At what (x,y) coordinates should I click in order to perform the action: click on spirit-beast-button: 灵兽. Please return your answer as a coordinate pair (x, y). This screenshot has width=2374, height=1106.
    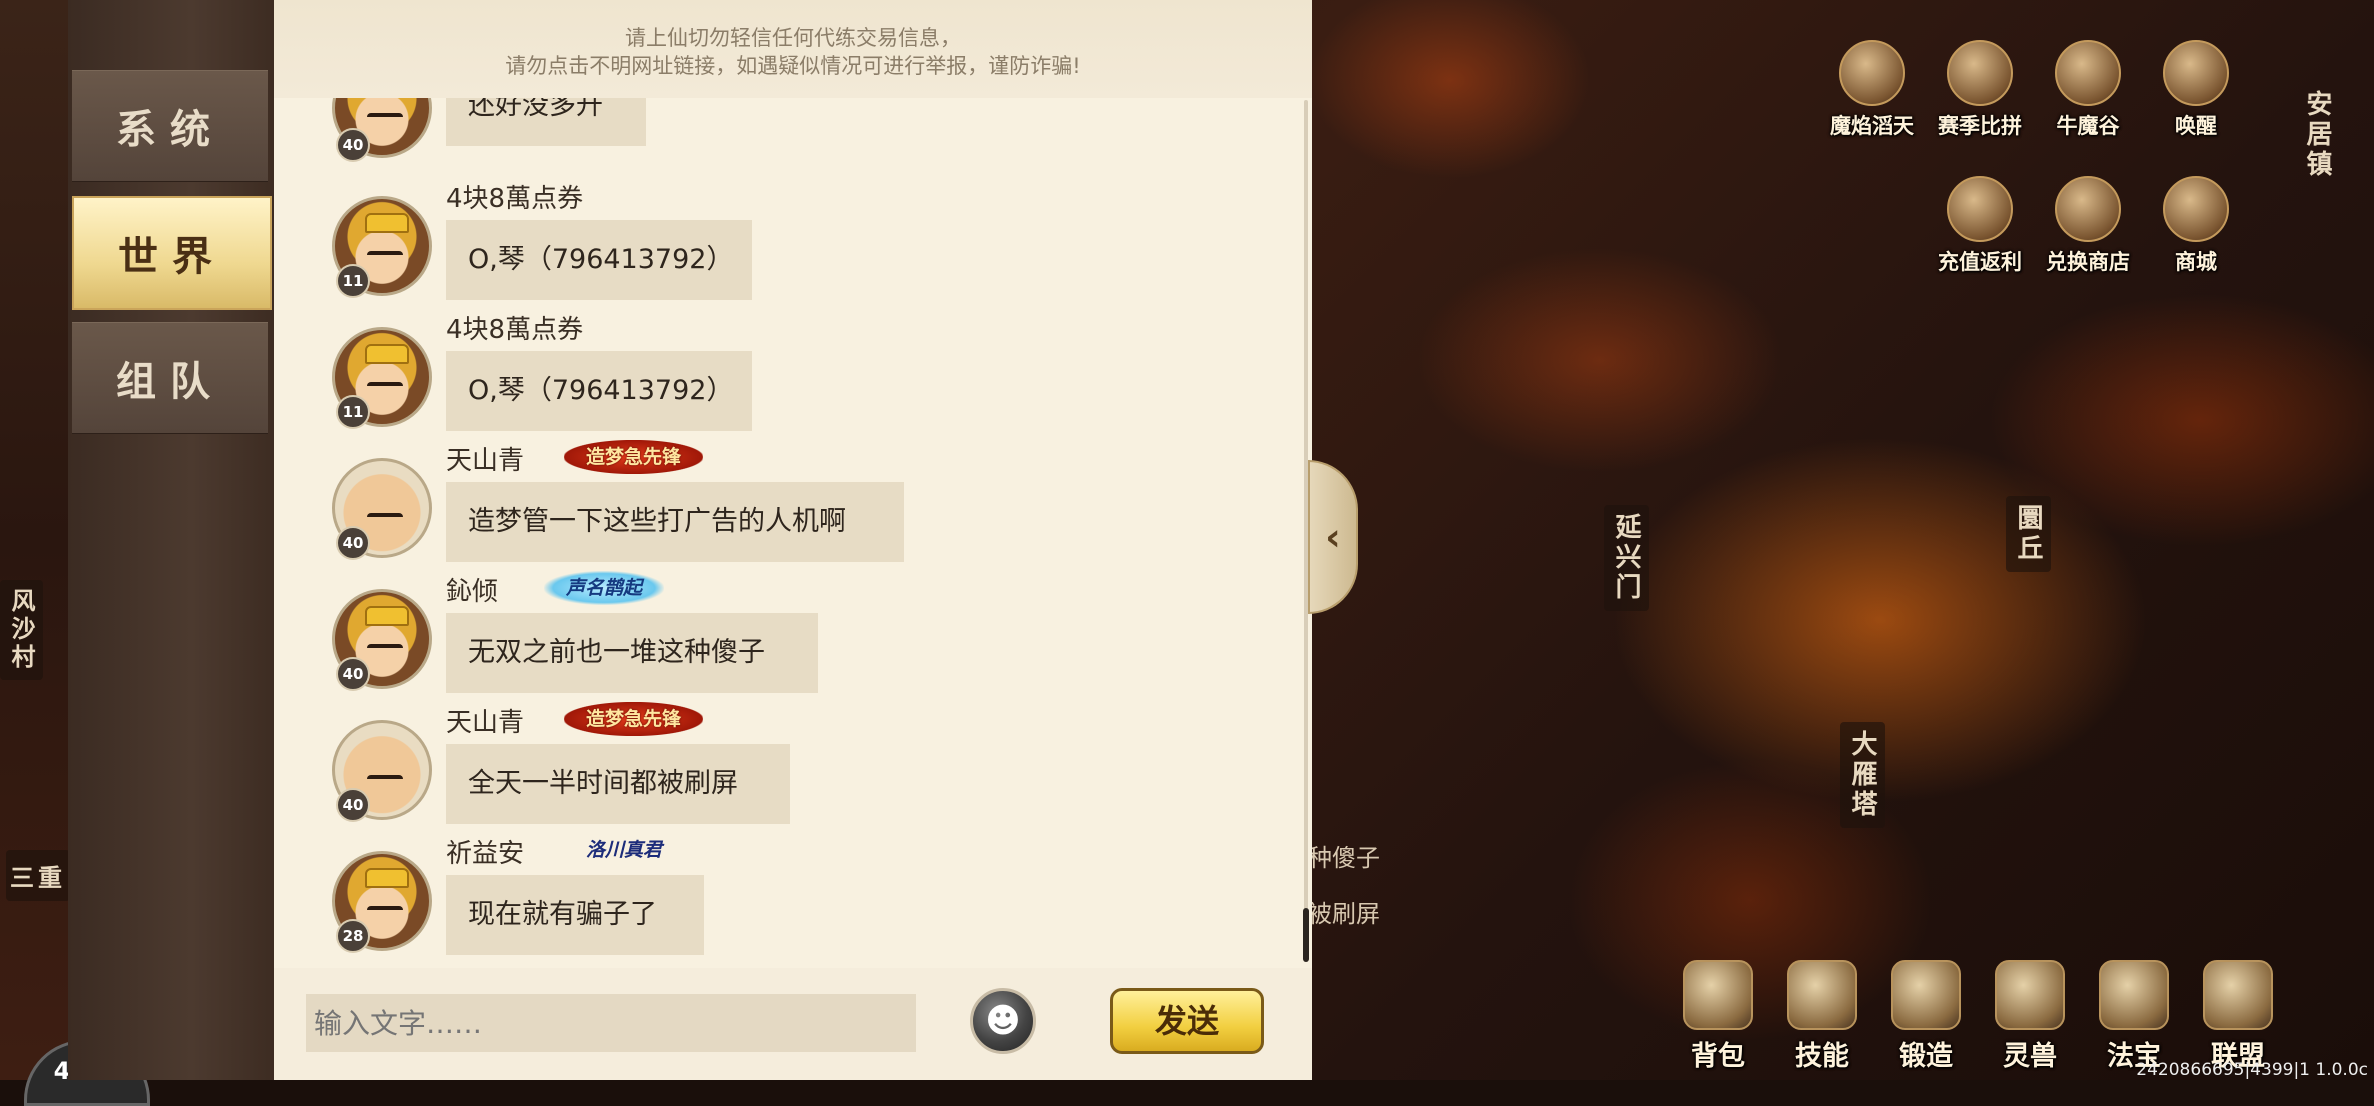
    Looking at the image, I should click on (2030, 1016).